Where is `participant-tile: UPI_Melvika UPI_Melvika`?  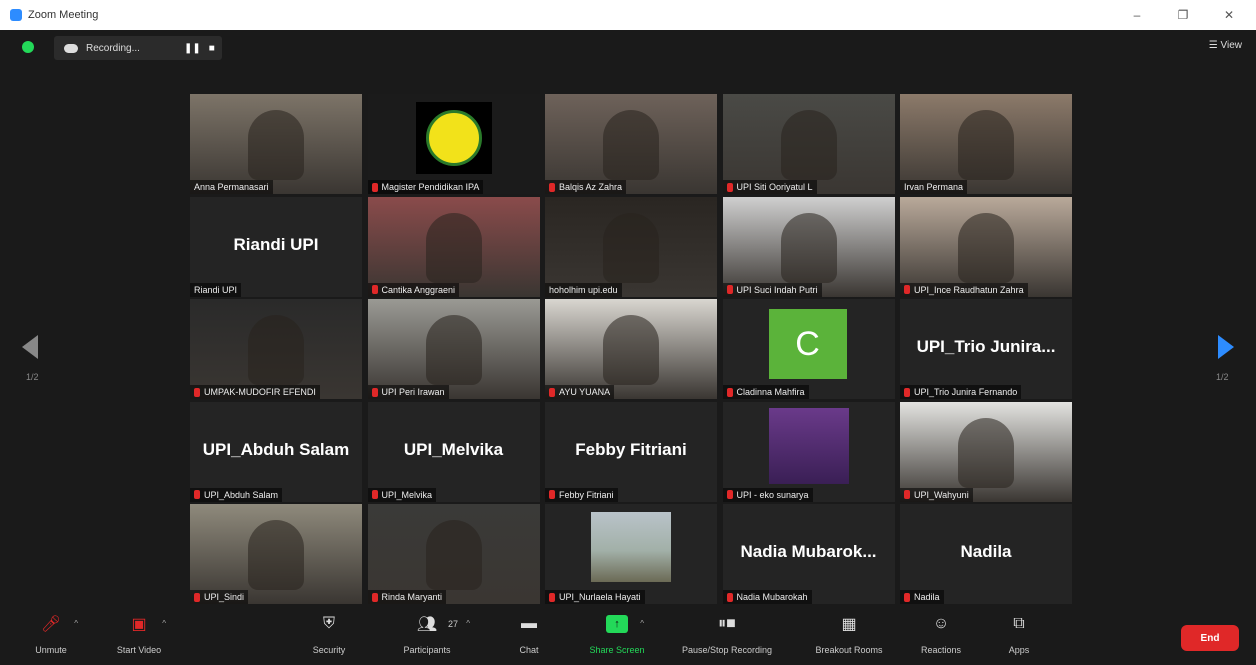 participant-tile: UPI_Melvika UPI_Melvika is located at coordinates (453, 451).